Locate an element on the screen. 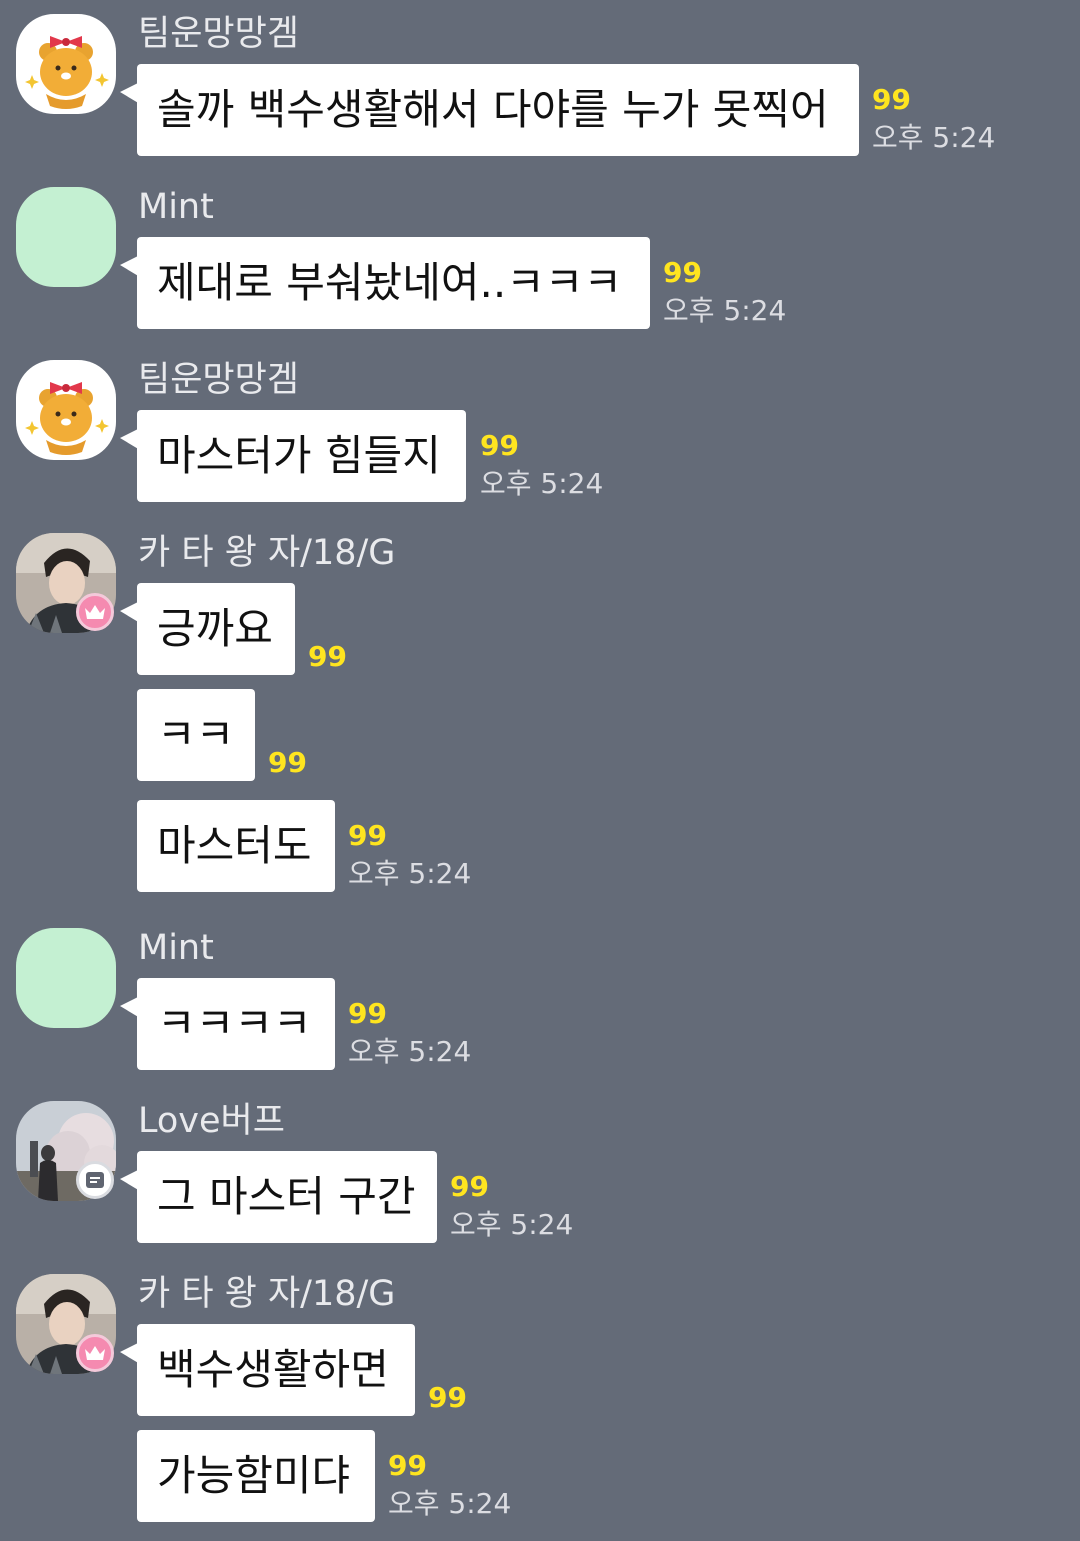 The width and height of the screenshot is (1080, 1541). sender-name: Love버프 is located at coordinates (211, 1121).